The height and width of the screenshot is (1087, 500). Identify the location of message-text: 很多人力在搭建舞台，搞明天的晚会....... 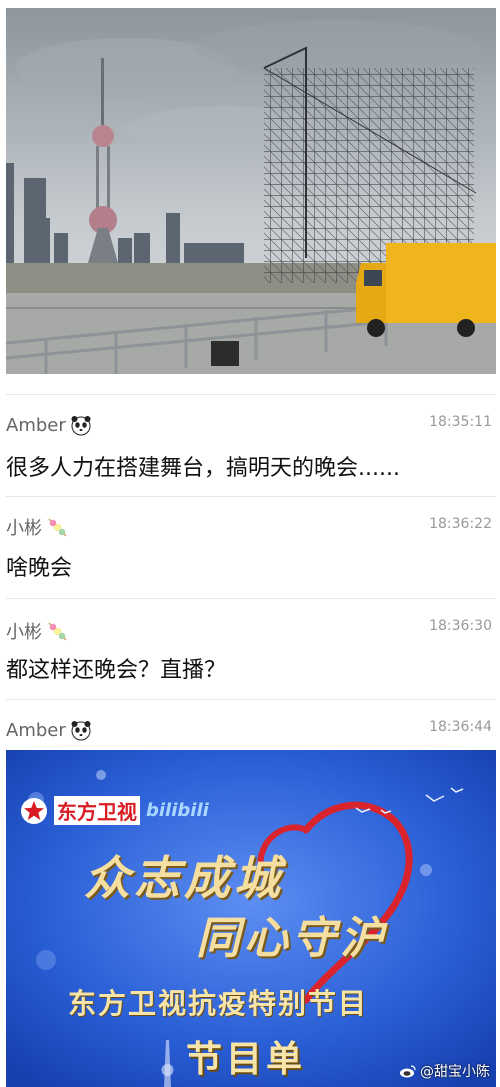
(203, 468).